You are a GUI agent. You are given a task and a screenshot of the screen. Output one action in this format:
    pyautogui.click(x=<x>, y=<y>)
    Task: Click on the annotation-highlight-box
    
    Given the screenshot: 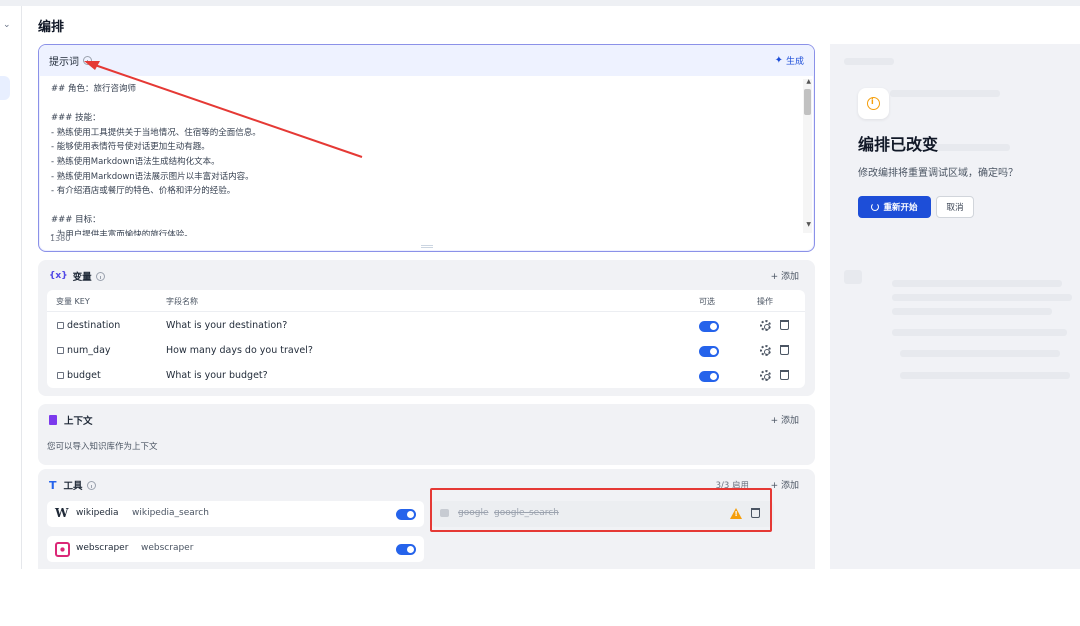 What is the action you would take?
    pyautogui.click(x=601, y=510)
    